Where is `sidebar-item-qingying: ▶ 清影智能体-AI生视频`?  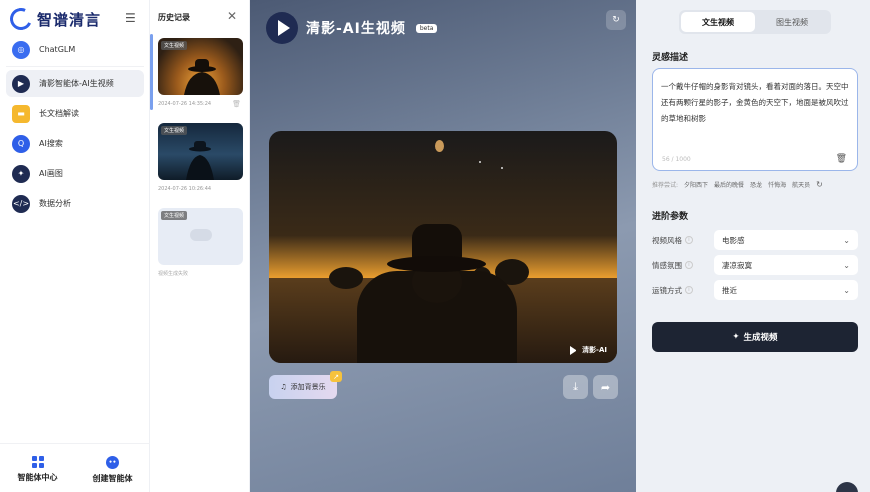 sidebar-item-qingying: ▶ 清影智能体-AI生视频 is located at coordinates (75, 83).